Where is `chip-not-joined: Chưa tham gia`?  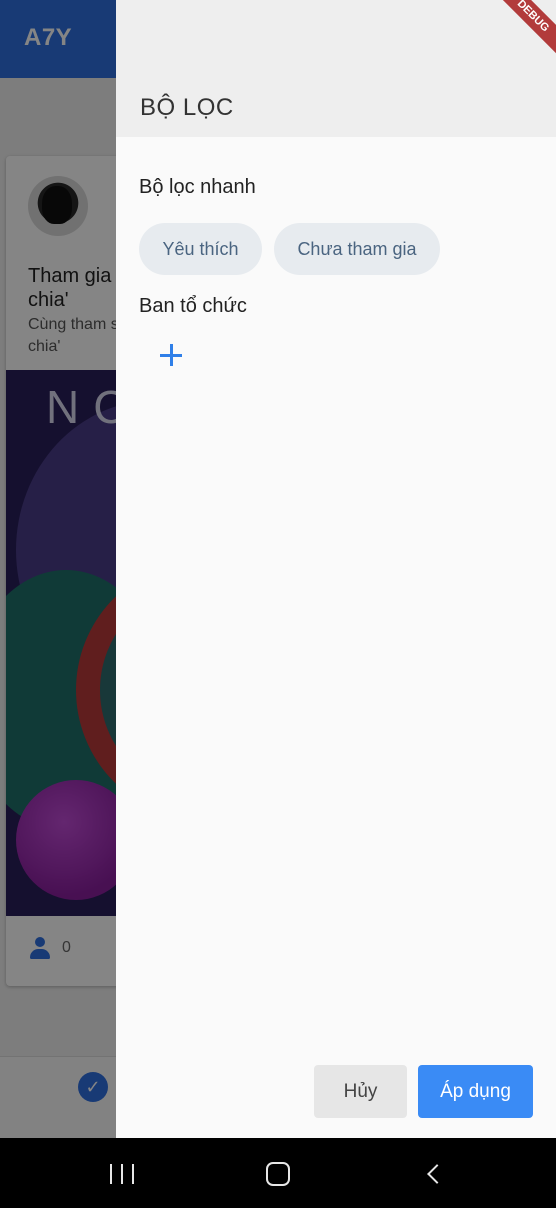
chip-not-joined: Chưa tham gia is located at coordinates (357, 249).